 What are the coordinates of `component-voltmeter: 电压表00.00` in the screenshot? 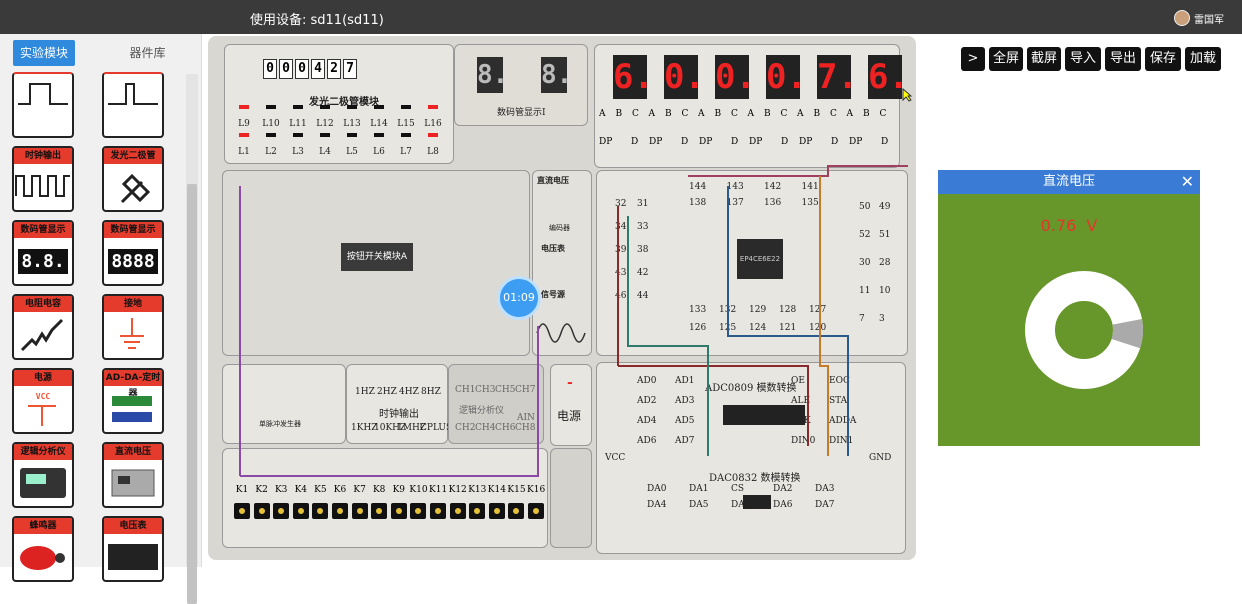 It's located at (133, 549).